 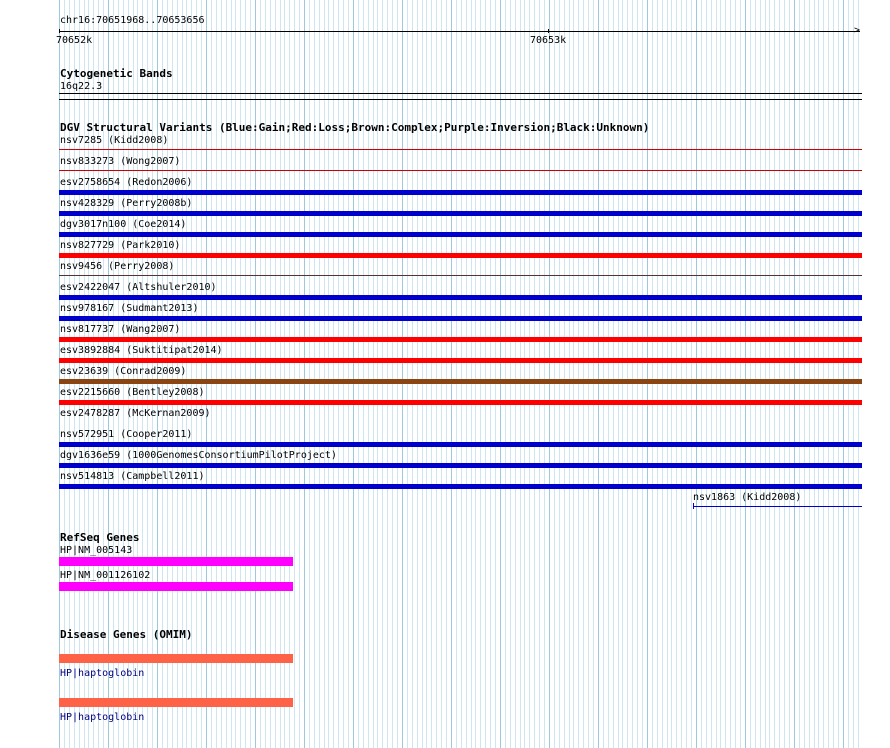 I want to click on ruler-arrow-icon: >, so click(x=857, y=30).